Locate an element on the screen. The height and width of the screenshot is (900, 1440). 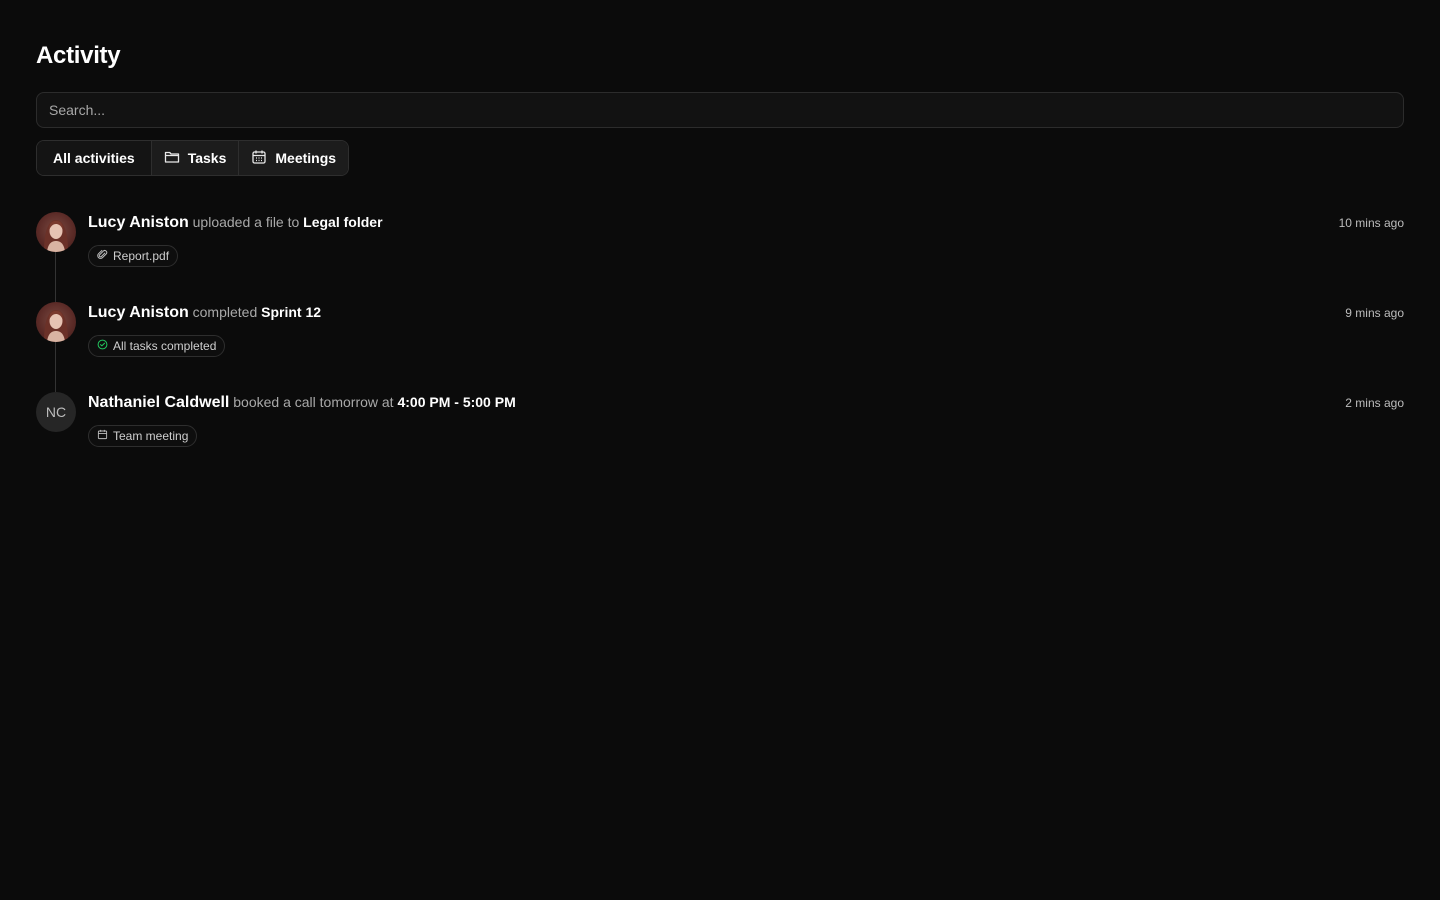
filter-label: Tasks is located at coordinates (207, 158).